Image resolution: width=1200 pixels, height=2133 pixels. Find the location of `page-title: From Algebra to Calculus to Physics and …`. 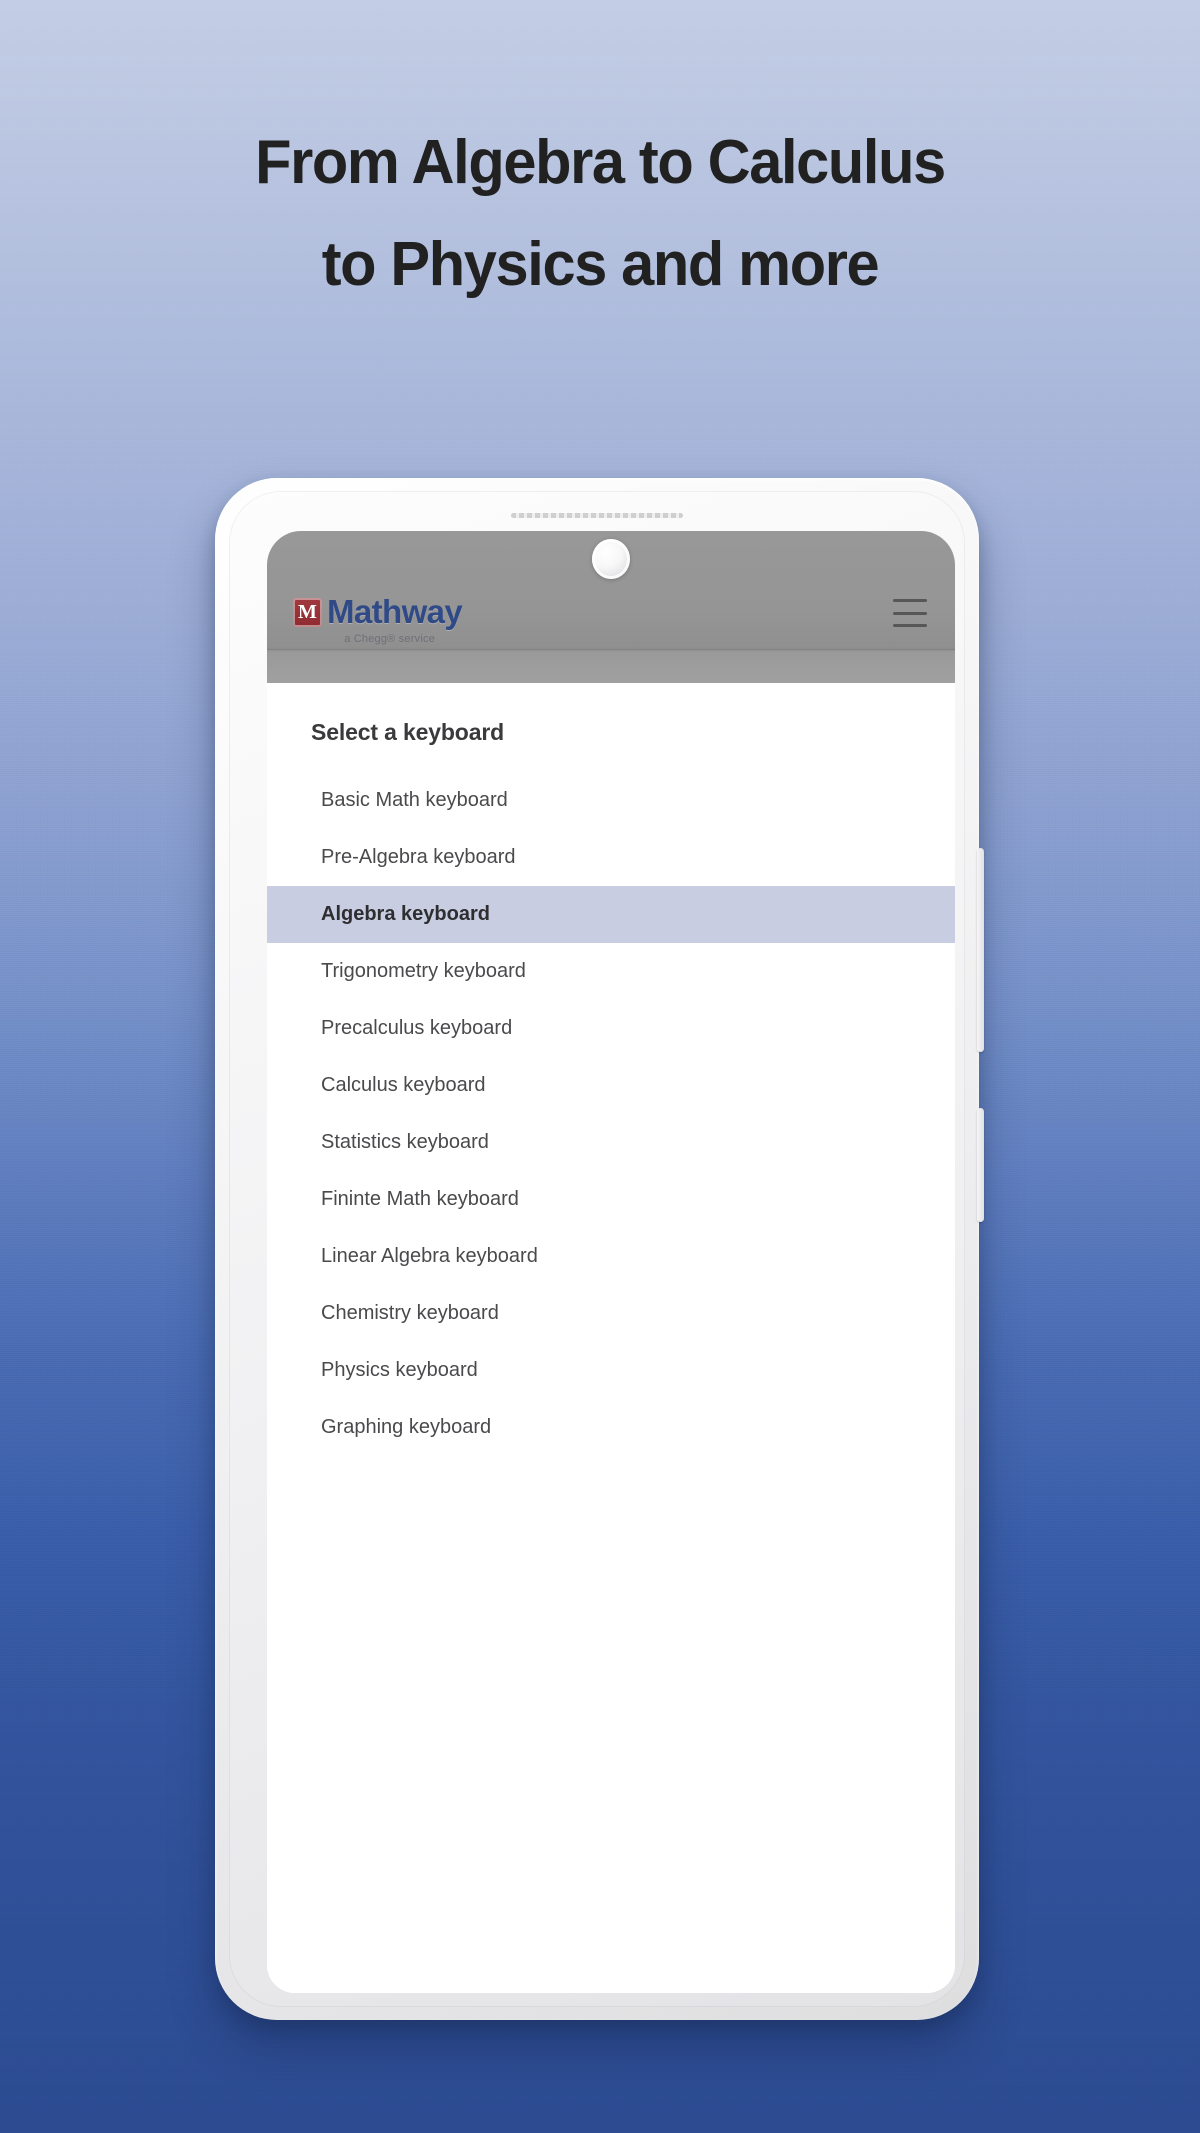

page-title: From Algebra to Calculus to Physics and … is located at coordinates (600, 214).